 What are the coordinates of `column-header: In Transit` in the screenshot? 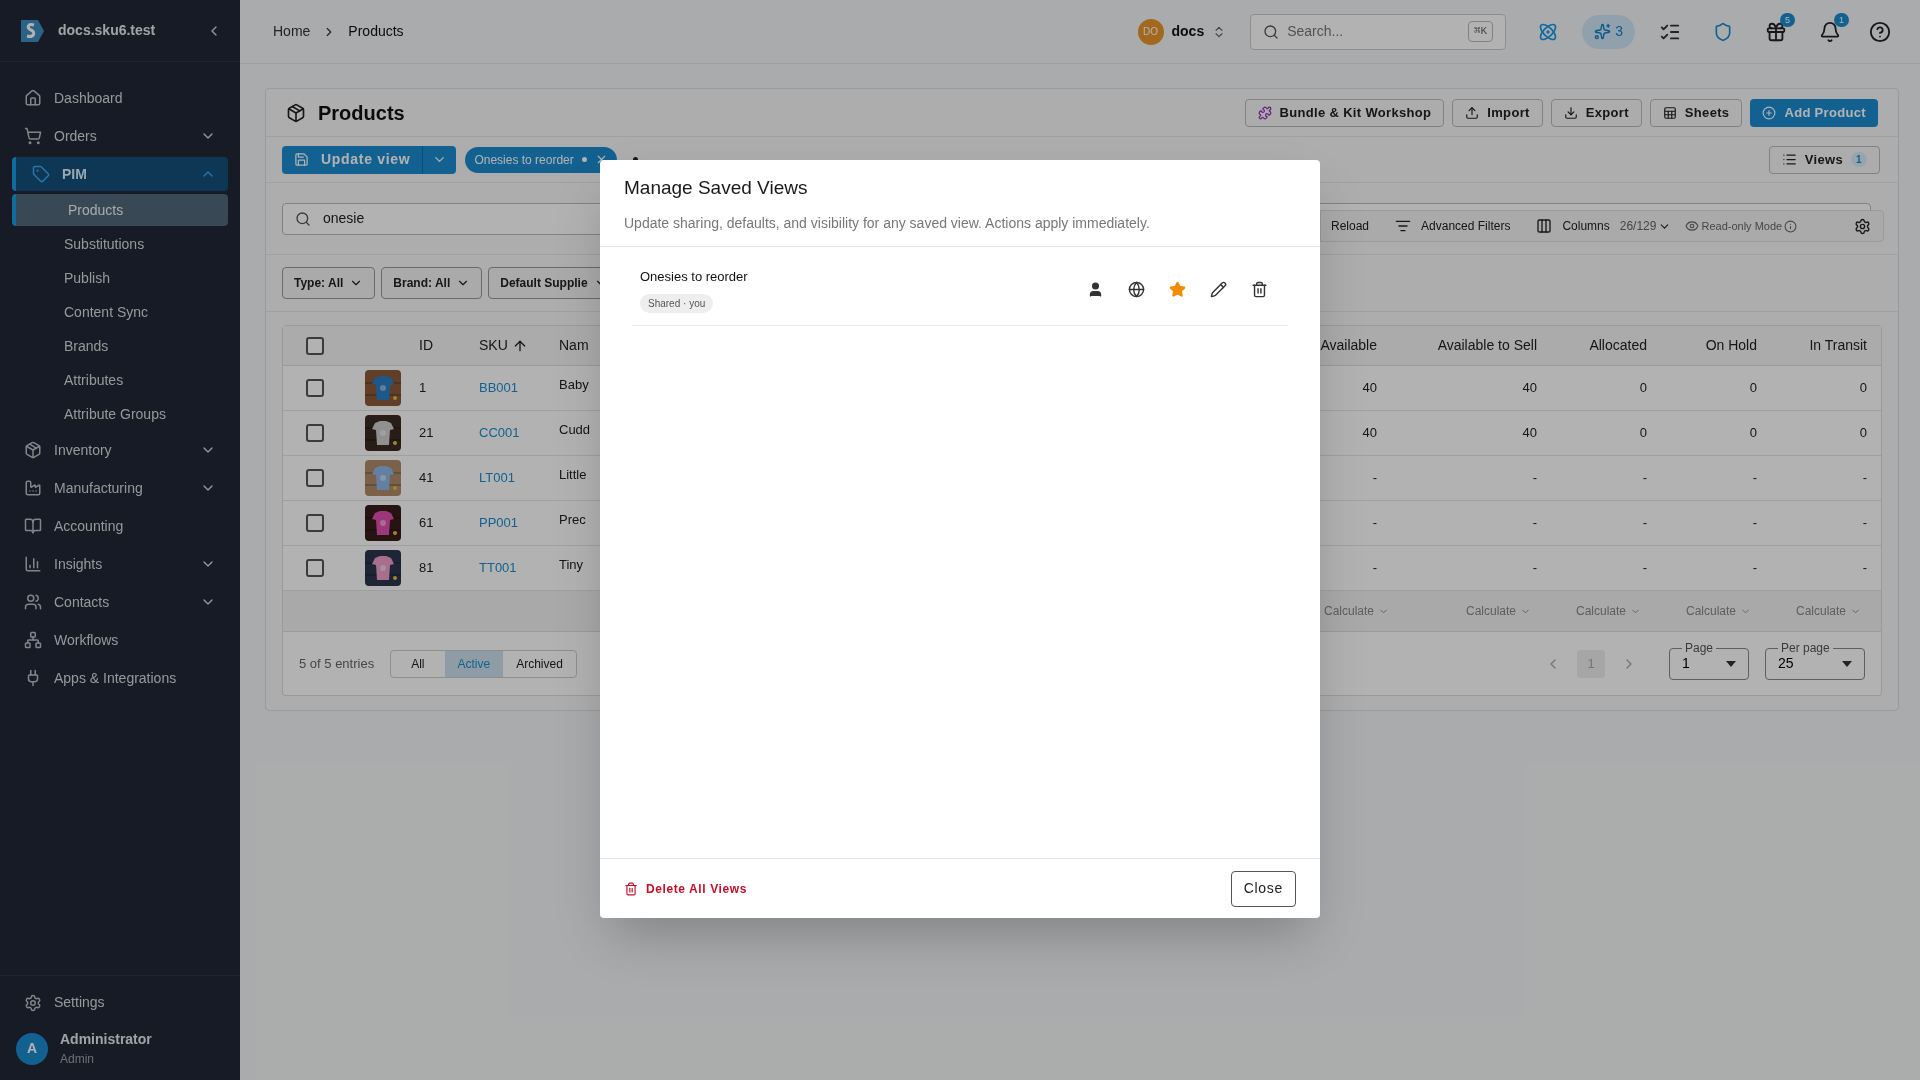 It's located at (1826, 345).